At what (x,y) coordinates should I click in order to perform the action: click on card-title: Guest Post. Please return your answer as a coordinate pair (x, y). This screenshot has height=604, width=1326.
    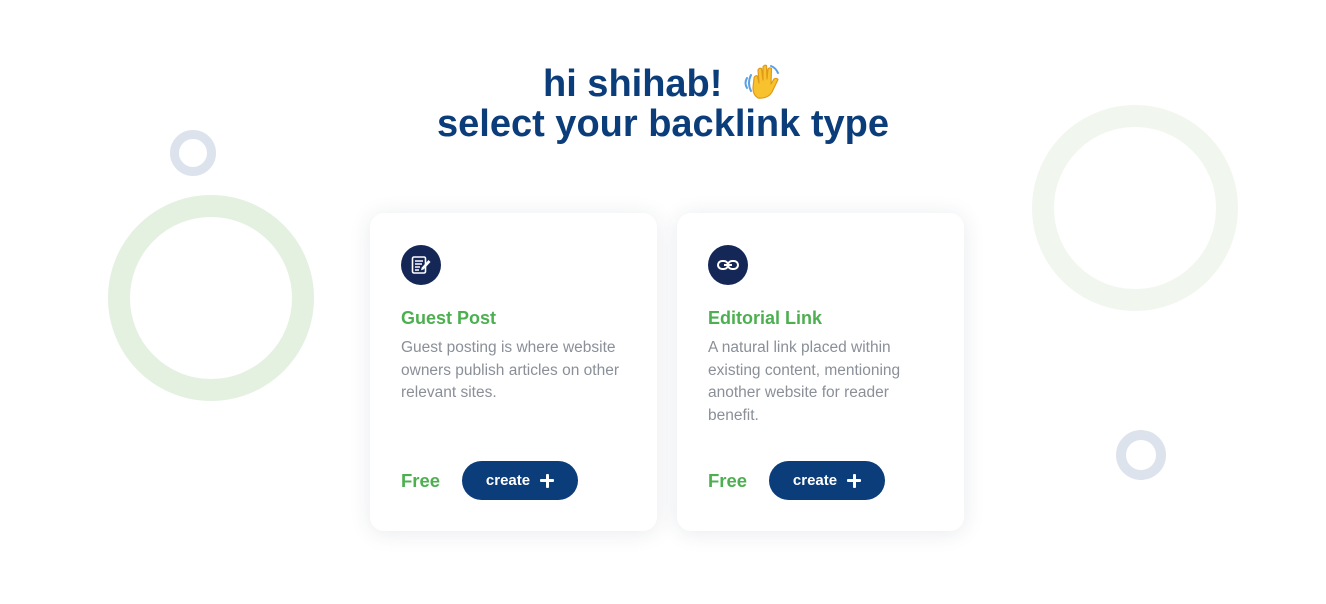
    Looking at the image, I should click on (449, 318).